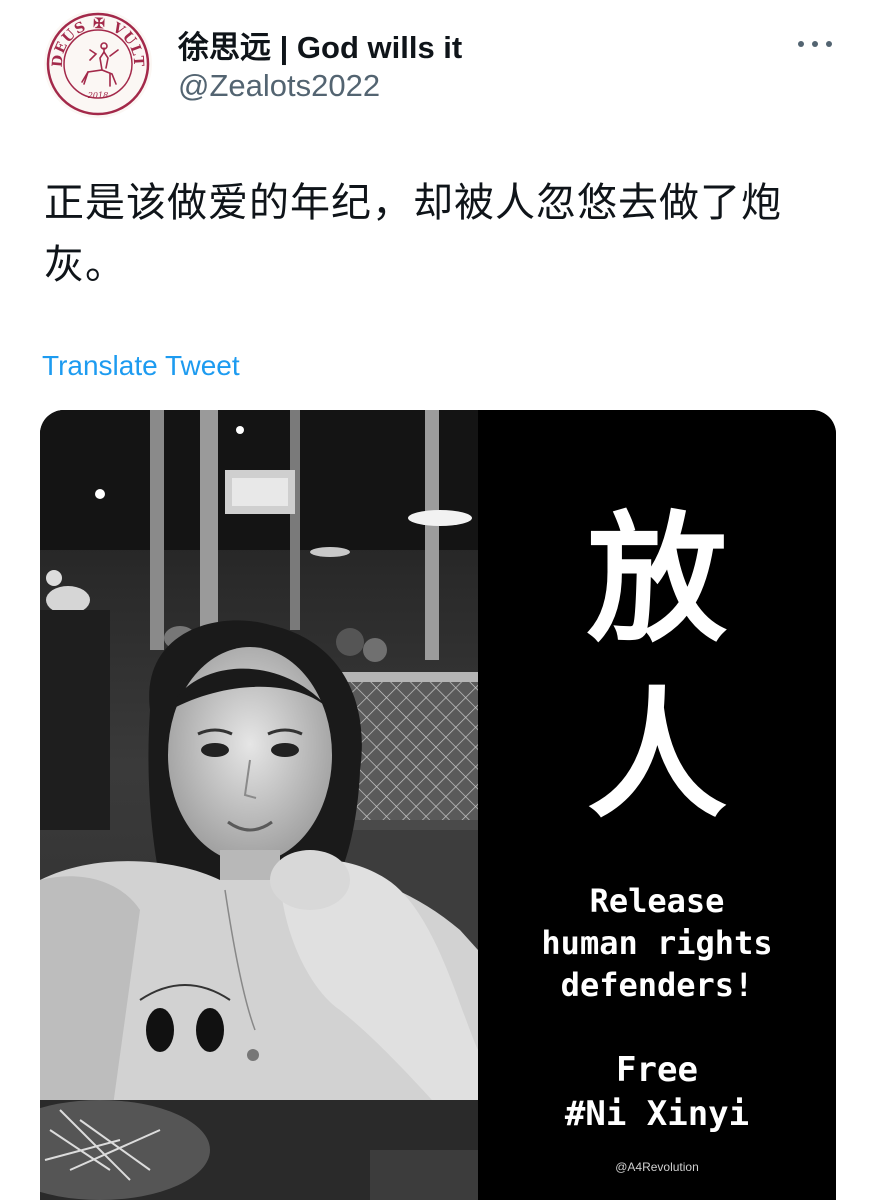  I want to click on user-handle: @Zealots2022, so click(279, 86).